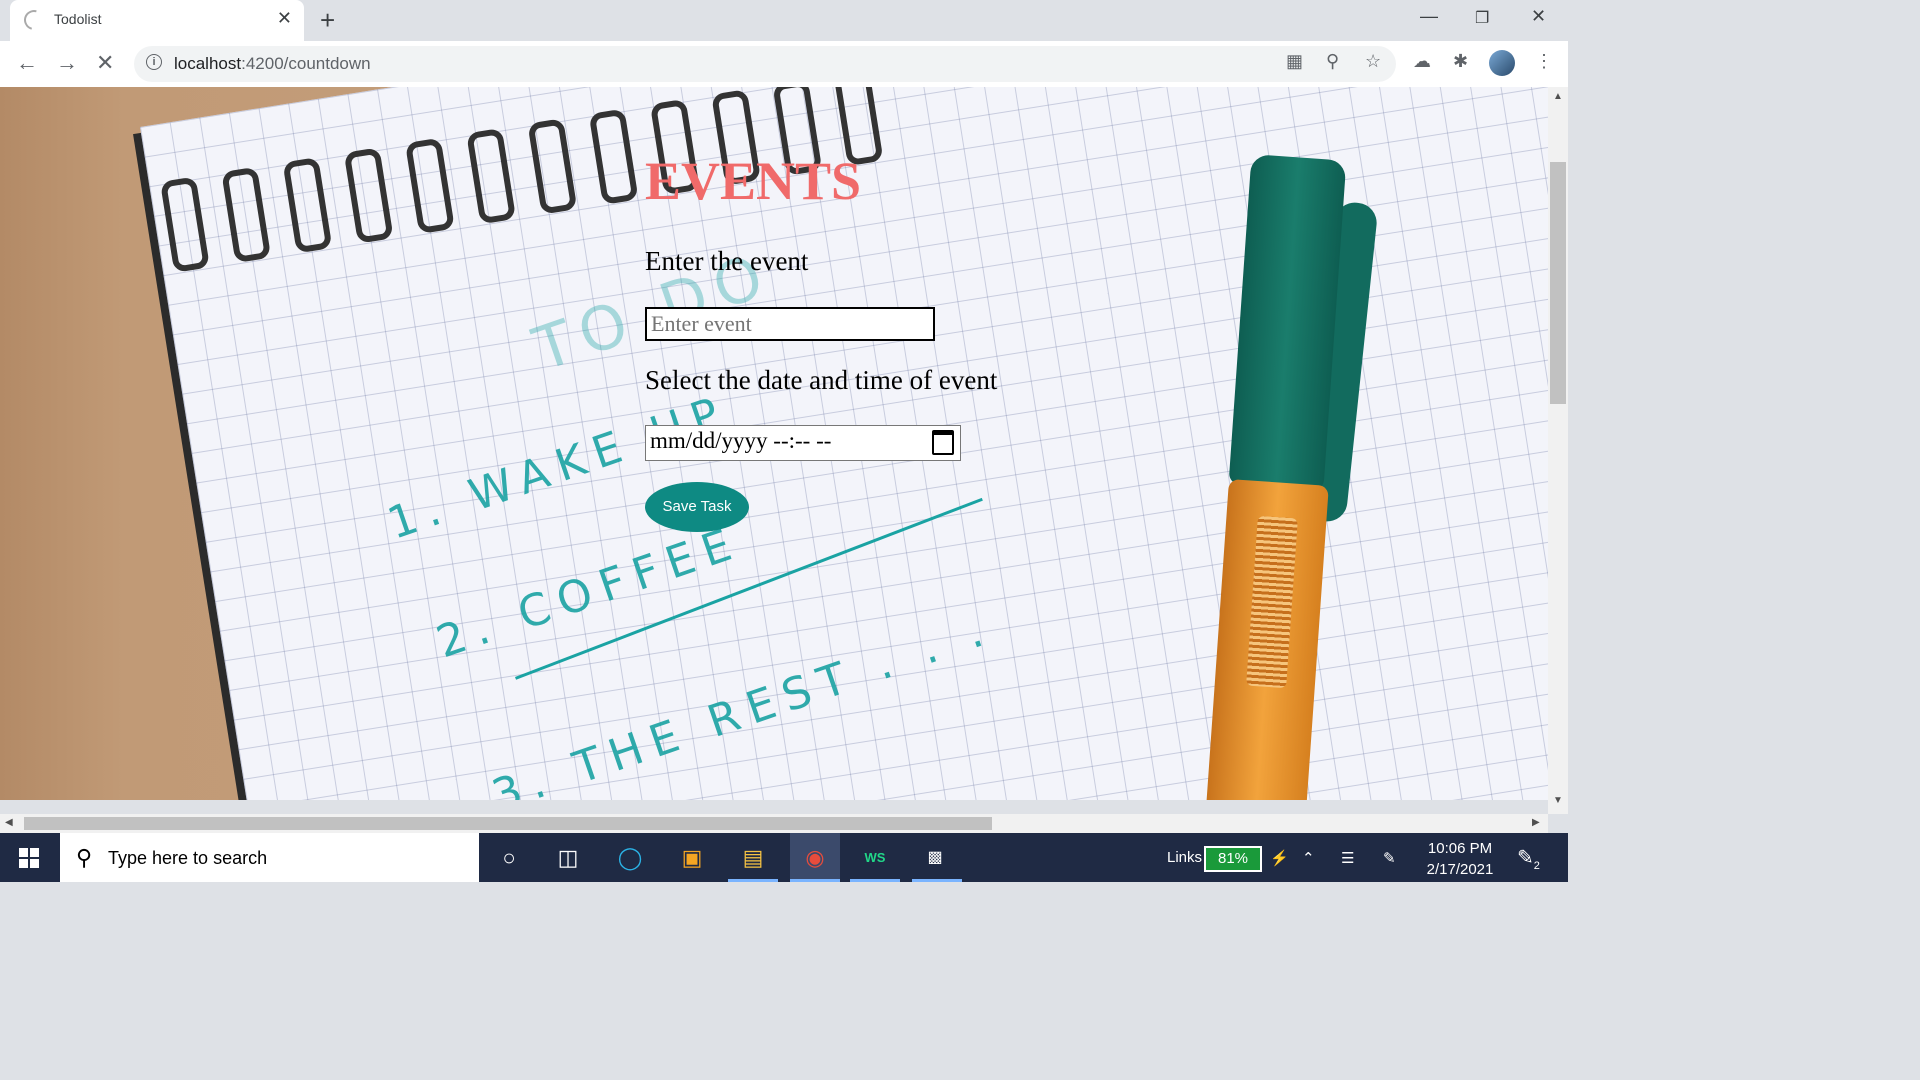 The width and height of the screenshot is (1920, 1080). What do you see at coordinates (697, 507) in the screenshot?
I see `save-task-button: Save Task` at bounding box center [697, 507].